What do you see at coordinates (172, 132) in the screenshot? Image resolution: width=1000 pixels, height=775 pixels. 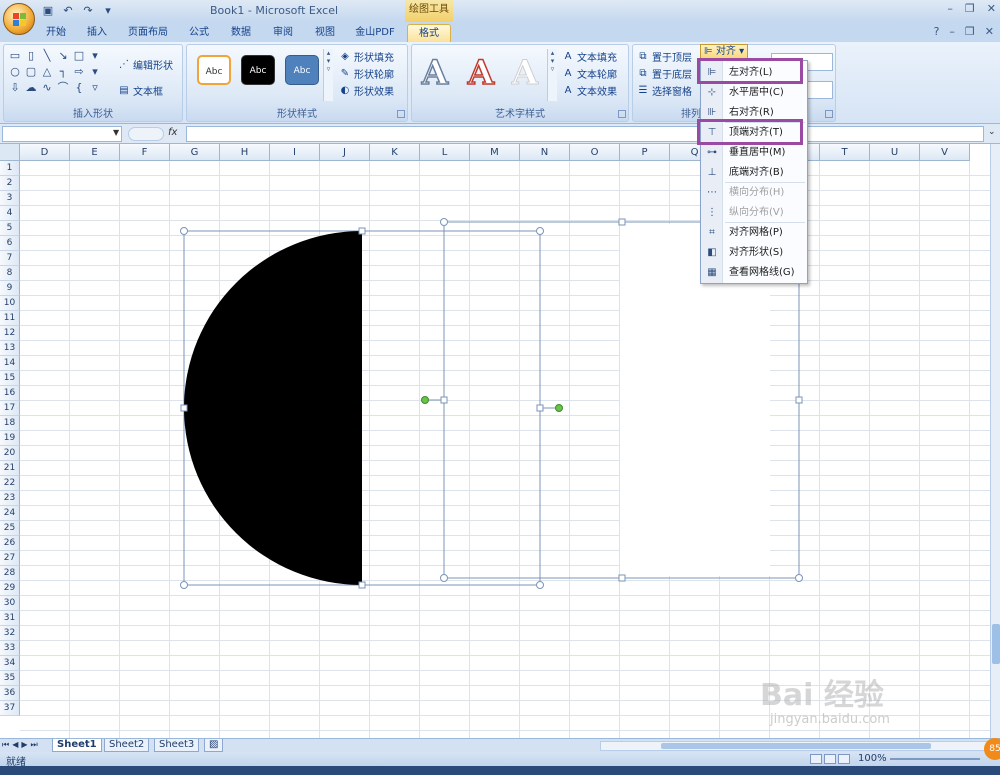 I see `insert-function-button: fx` at bounding box center [172, 132].